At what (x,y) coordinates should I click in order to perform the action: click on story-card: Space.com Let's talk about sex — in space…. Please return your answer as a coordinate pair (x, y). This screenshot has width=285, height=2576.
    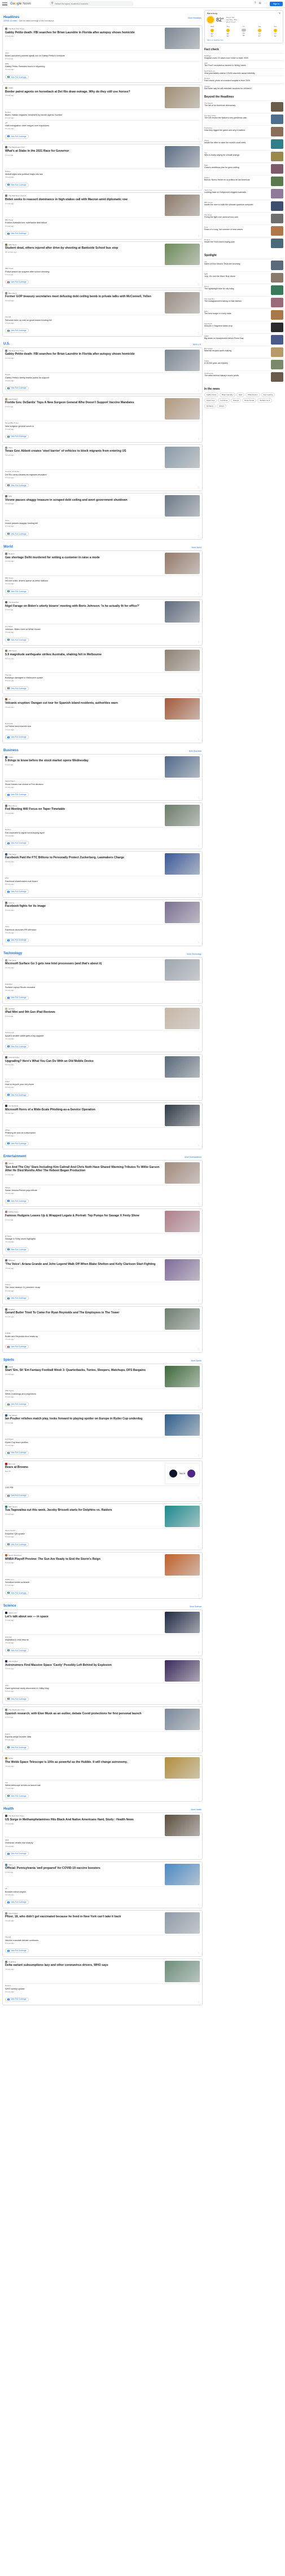
    Looking at the image, I should click on (102, 1633).